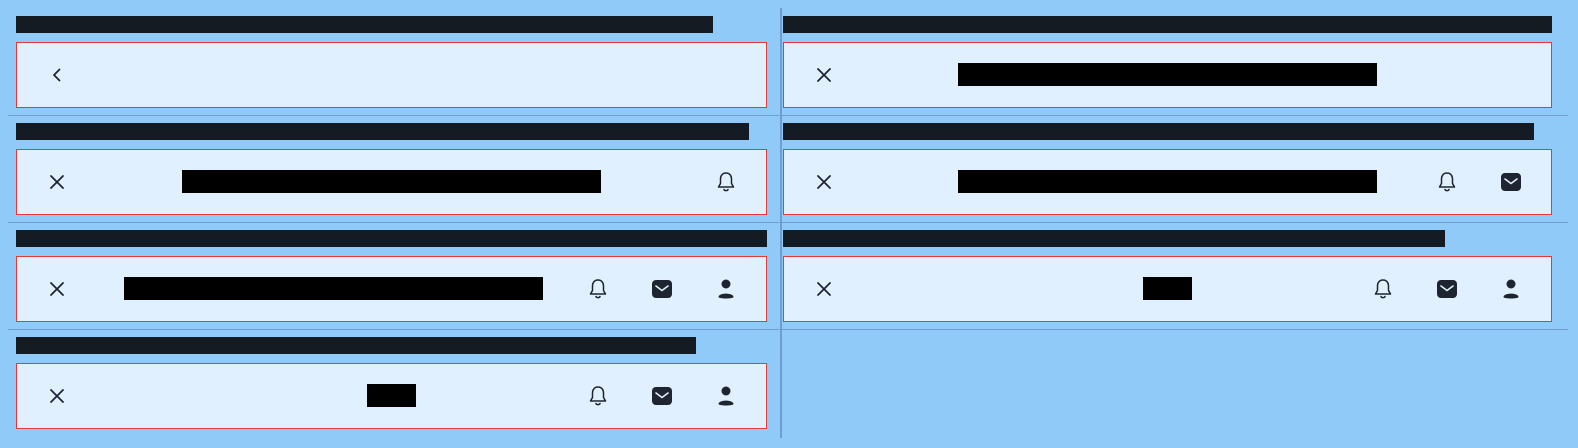 This screenshot has height=448, width=1578. I want to click on back-button, so click(57, 75).